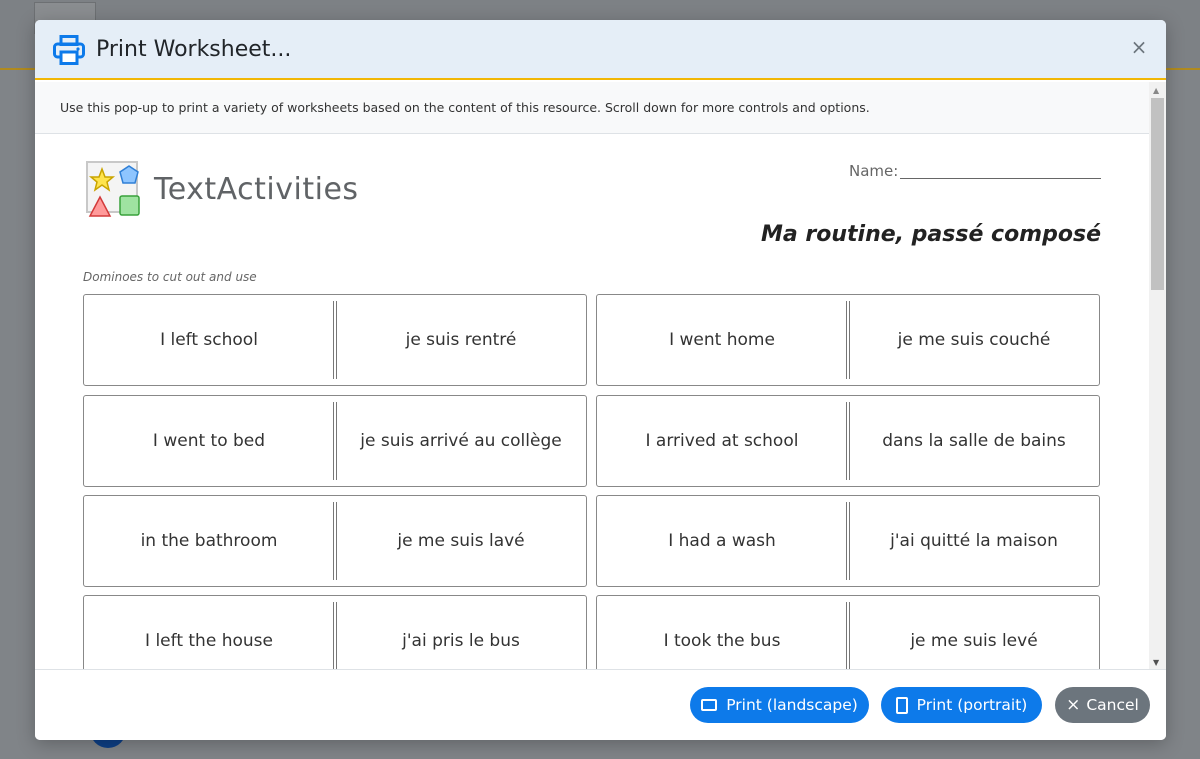 This screenshot has width=1200, height=759. What do you see at coordinates (209, 441) in the screenshot?
I see `domino-left-text: I went to bed` at bounding box center [209, 441].